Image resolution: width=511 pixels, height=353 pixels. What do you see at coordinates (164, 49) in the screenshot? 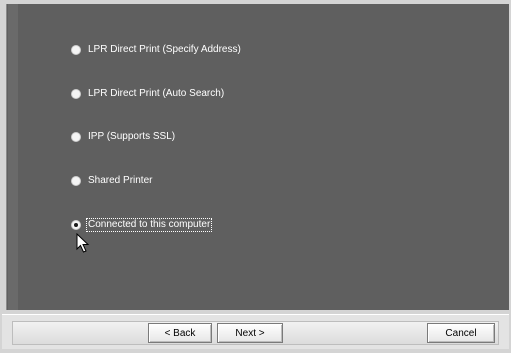
I see `option-label: LPR Direct Print (Specify Address)` at bounding box center [164, 49].